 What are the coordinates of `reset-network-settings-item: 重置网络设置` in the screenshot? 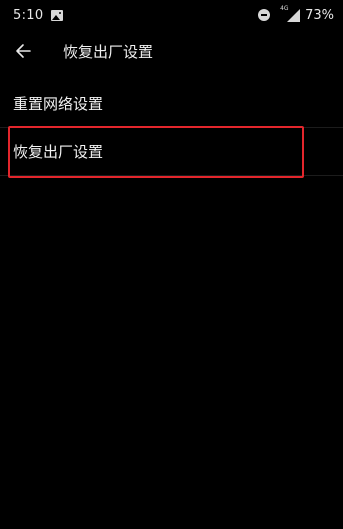 It's located at (171, 104).